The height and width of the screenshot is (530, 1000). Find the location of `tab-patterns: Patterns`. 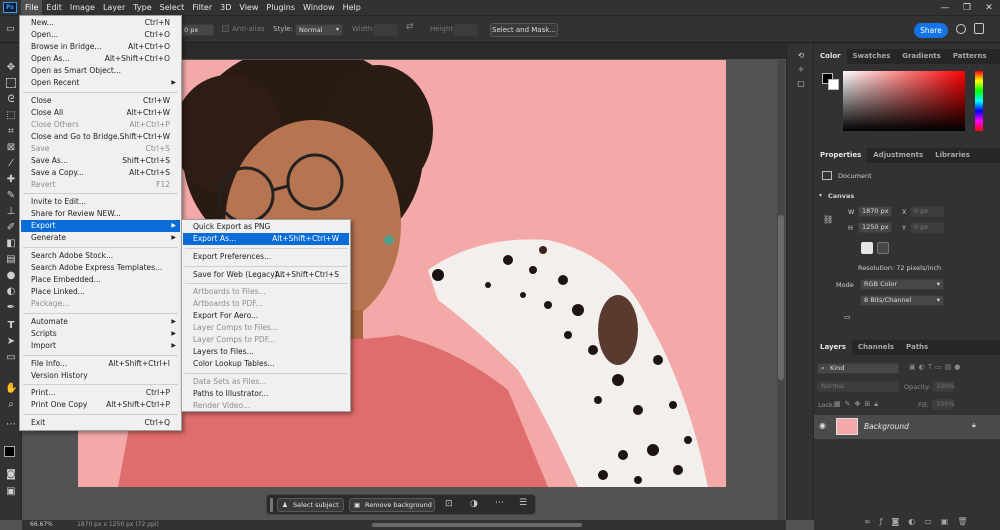

tab-patterns: Patterns is located at coordinates (970, 56).